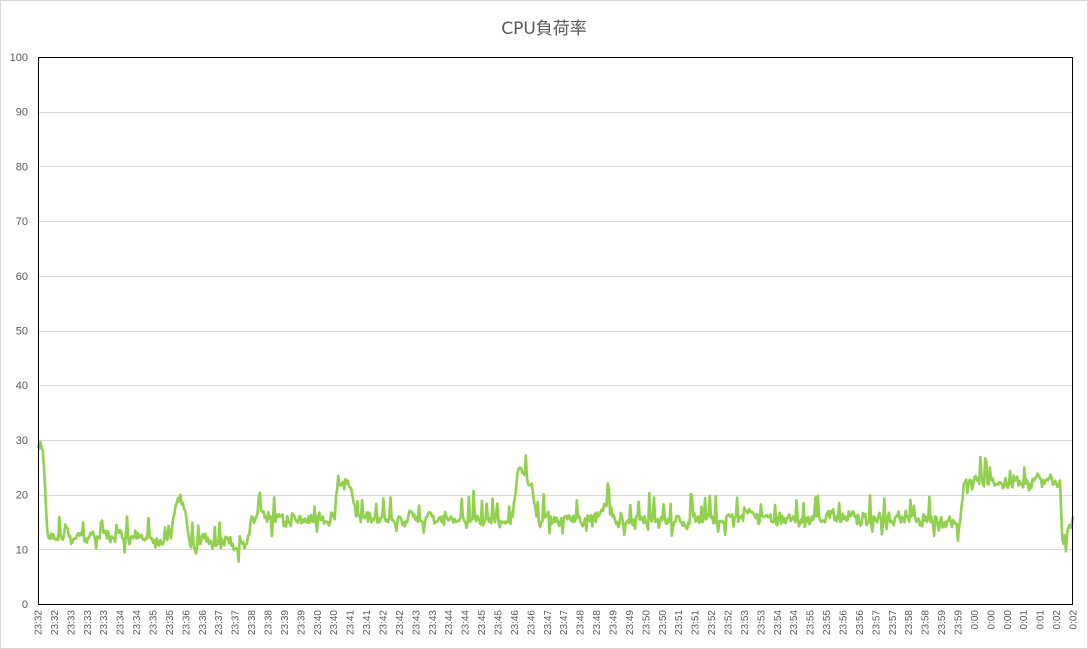 The image size is (1088, 649). I want to click on y-tick-label: 60, so click(22, 277).